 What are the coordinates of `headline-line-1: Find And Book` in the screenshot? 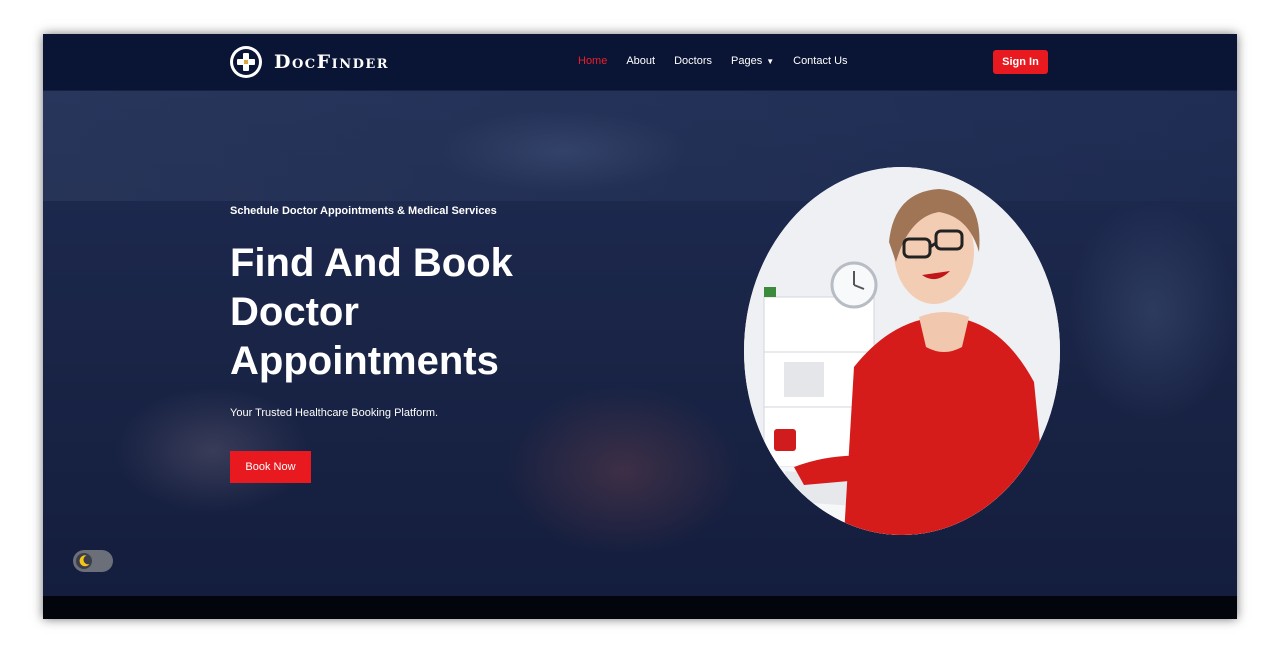 It's located at (371, 263).